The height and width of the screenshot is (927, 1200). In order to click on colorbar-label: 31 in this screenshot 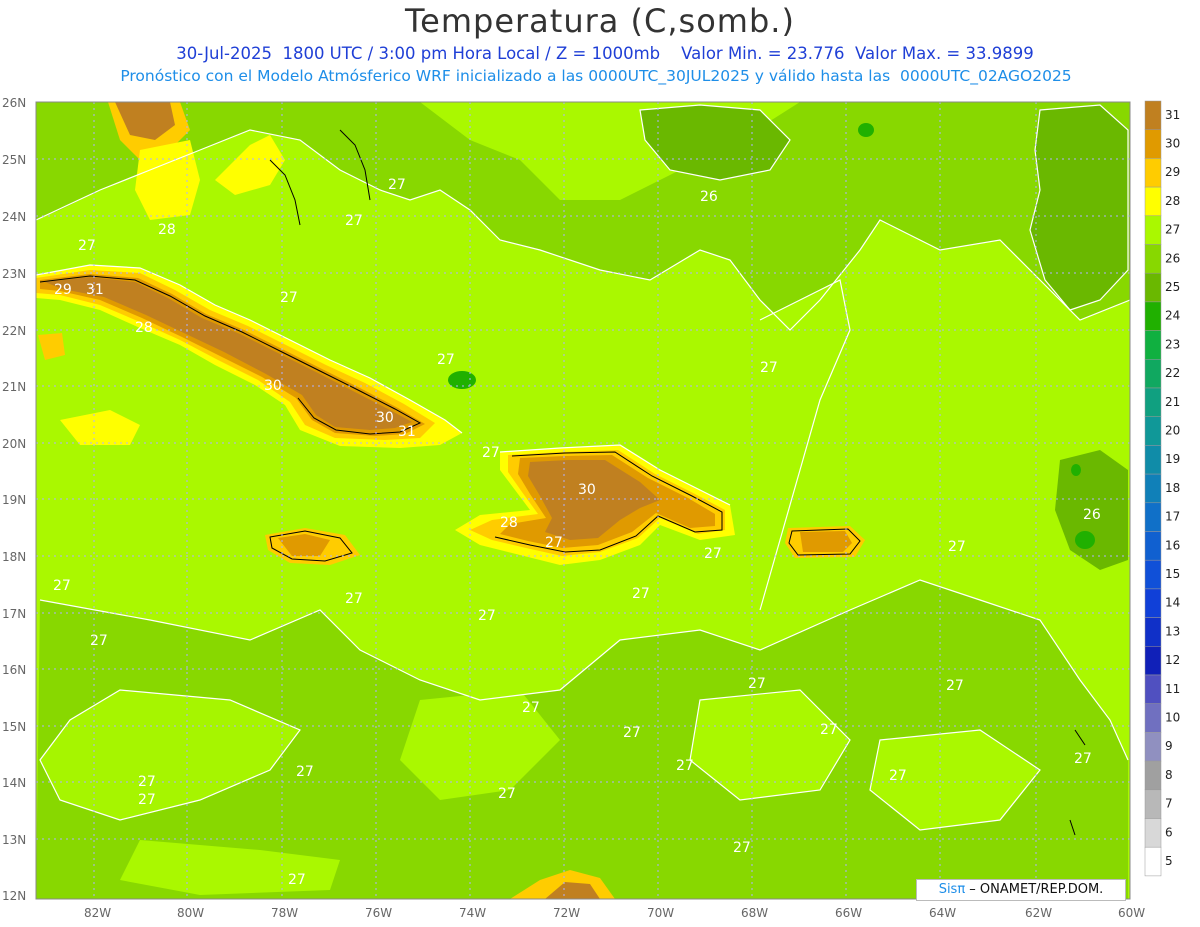, I will do `click(1172, 115)`.